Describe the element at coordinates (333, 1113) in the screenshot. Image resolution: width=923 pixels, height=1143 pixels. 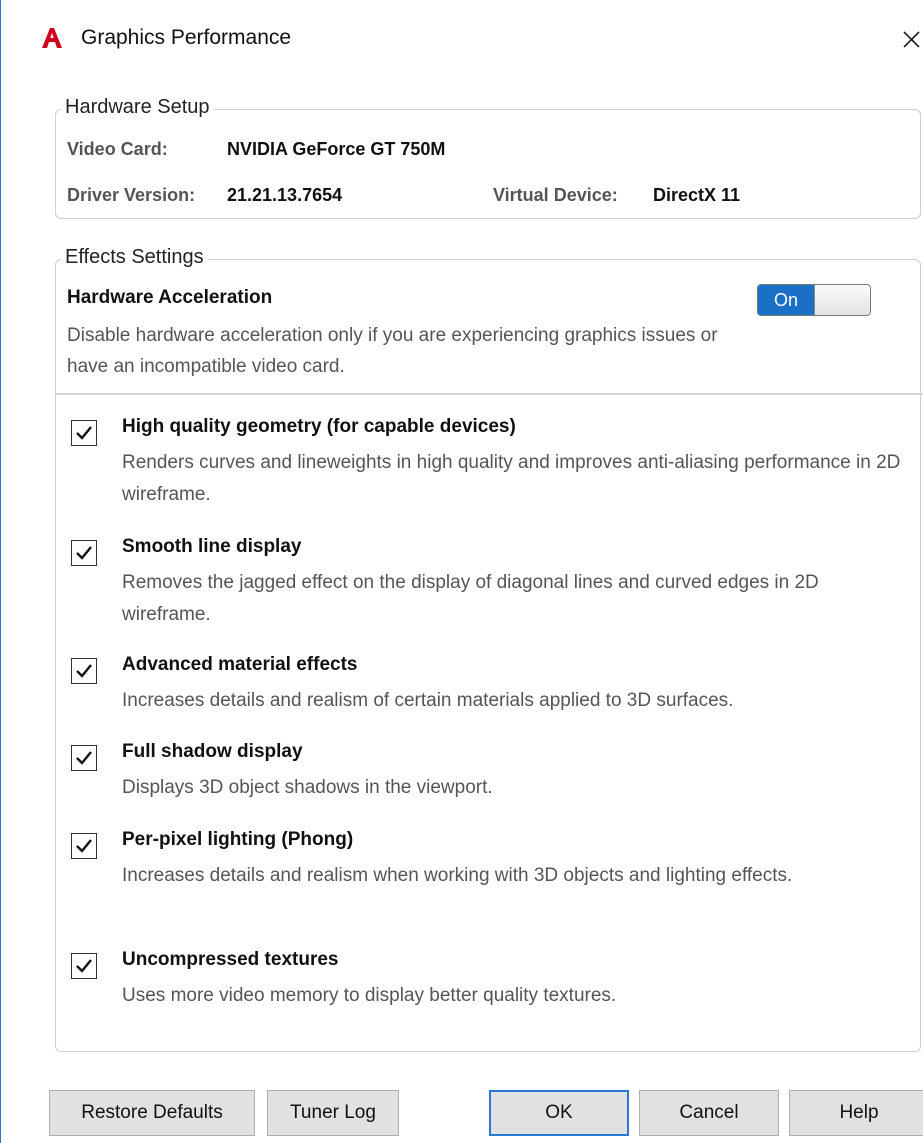
I see `tuner-log-button: Tuner Log` at that location.